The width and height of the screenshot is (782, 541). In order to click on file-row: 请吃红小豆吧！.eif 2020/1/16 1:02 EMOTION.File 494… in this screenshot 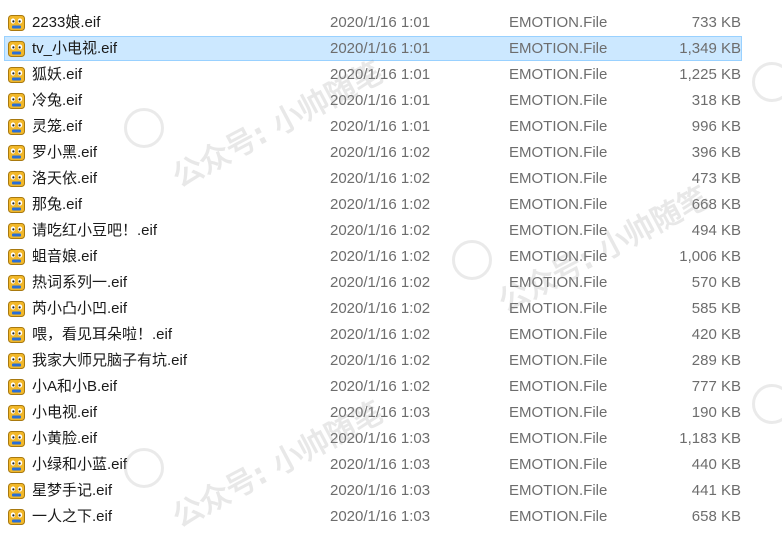, I will do `click(391, 231)`.